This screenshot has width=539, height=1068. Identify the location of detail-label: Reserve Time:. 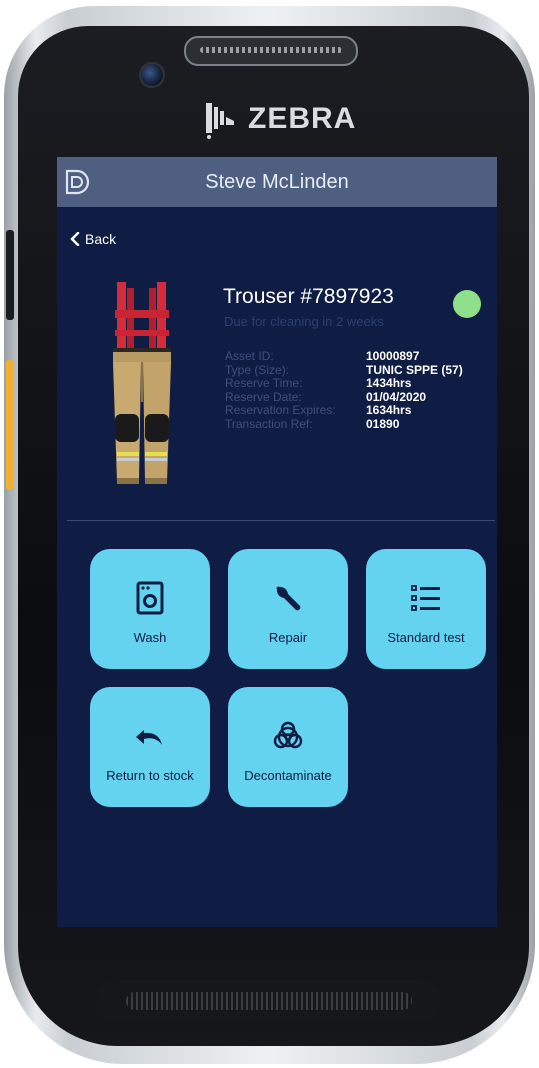
(264, 383).